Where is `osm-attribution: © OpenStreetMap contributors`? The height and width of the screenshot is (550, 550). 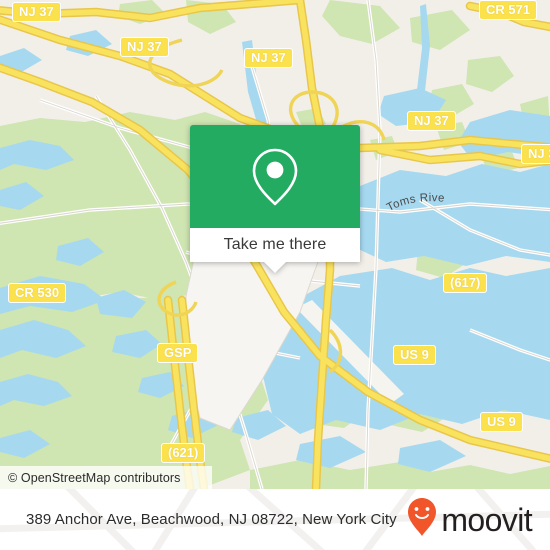 osm-attribution: © OpenStreetMap contributors is located at coordinates (106, 477).